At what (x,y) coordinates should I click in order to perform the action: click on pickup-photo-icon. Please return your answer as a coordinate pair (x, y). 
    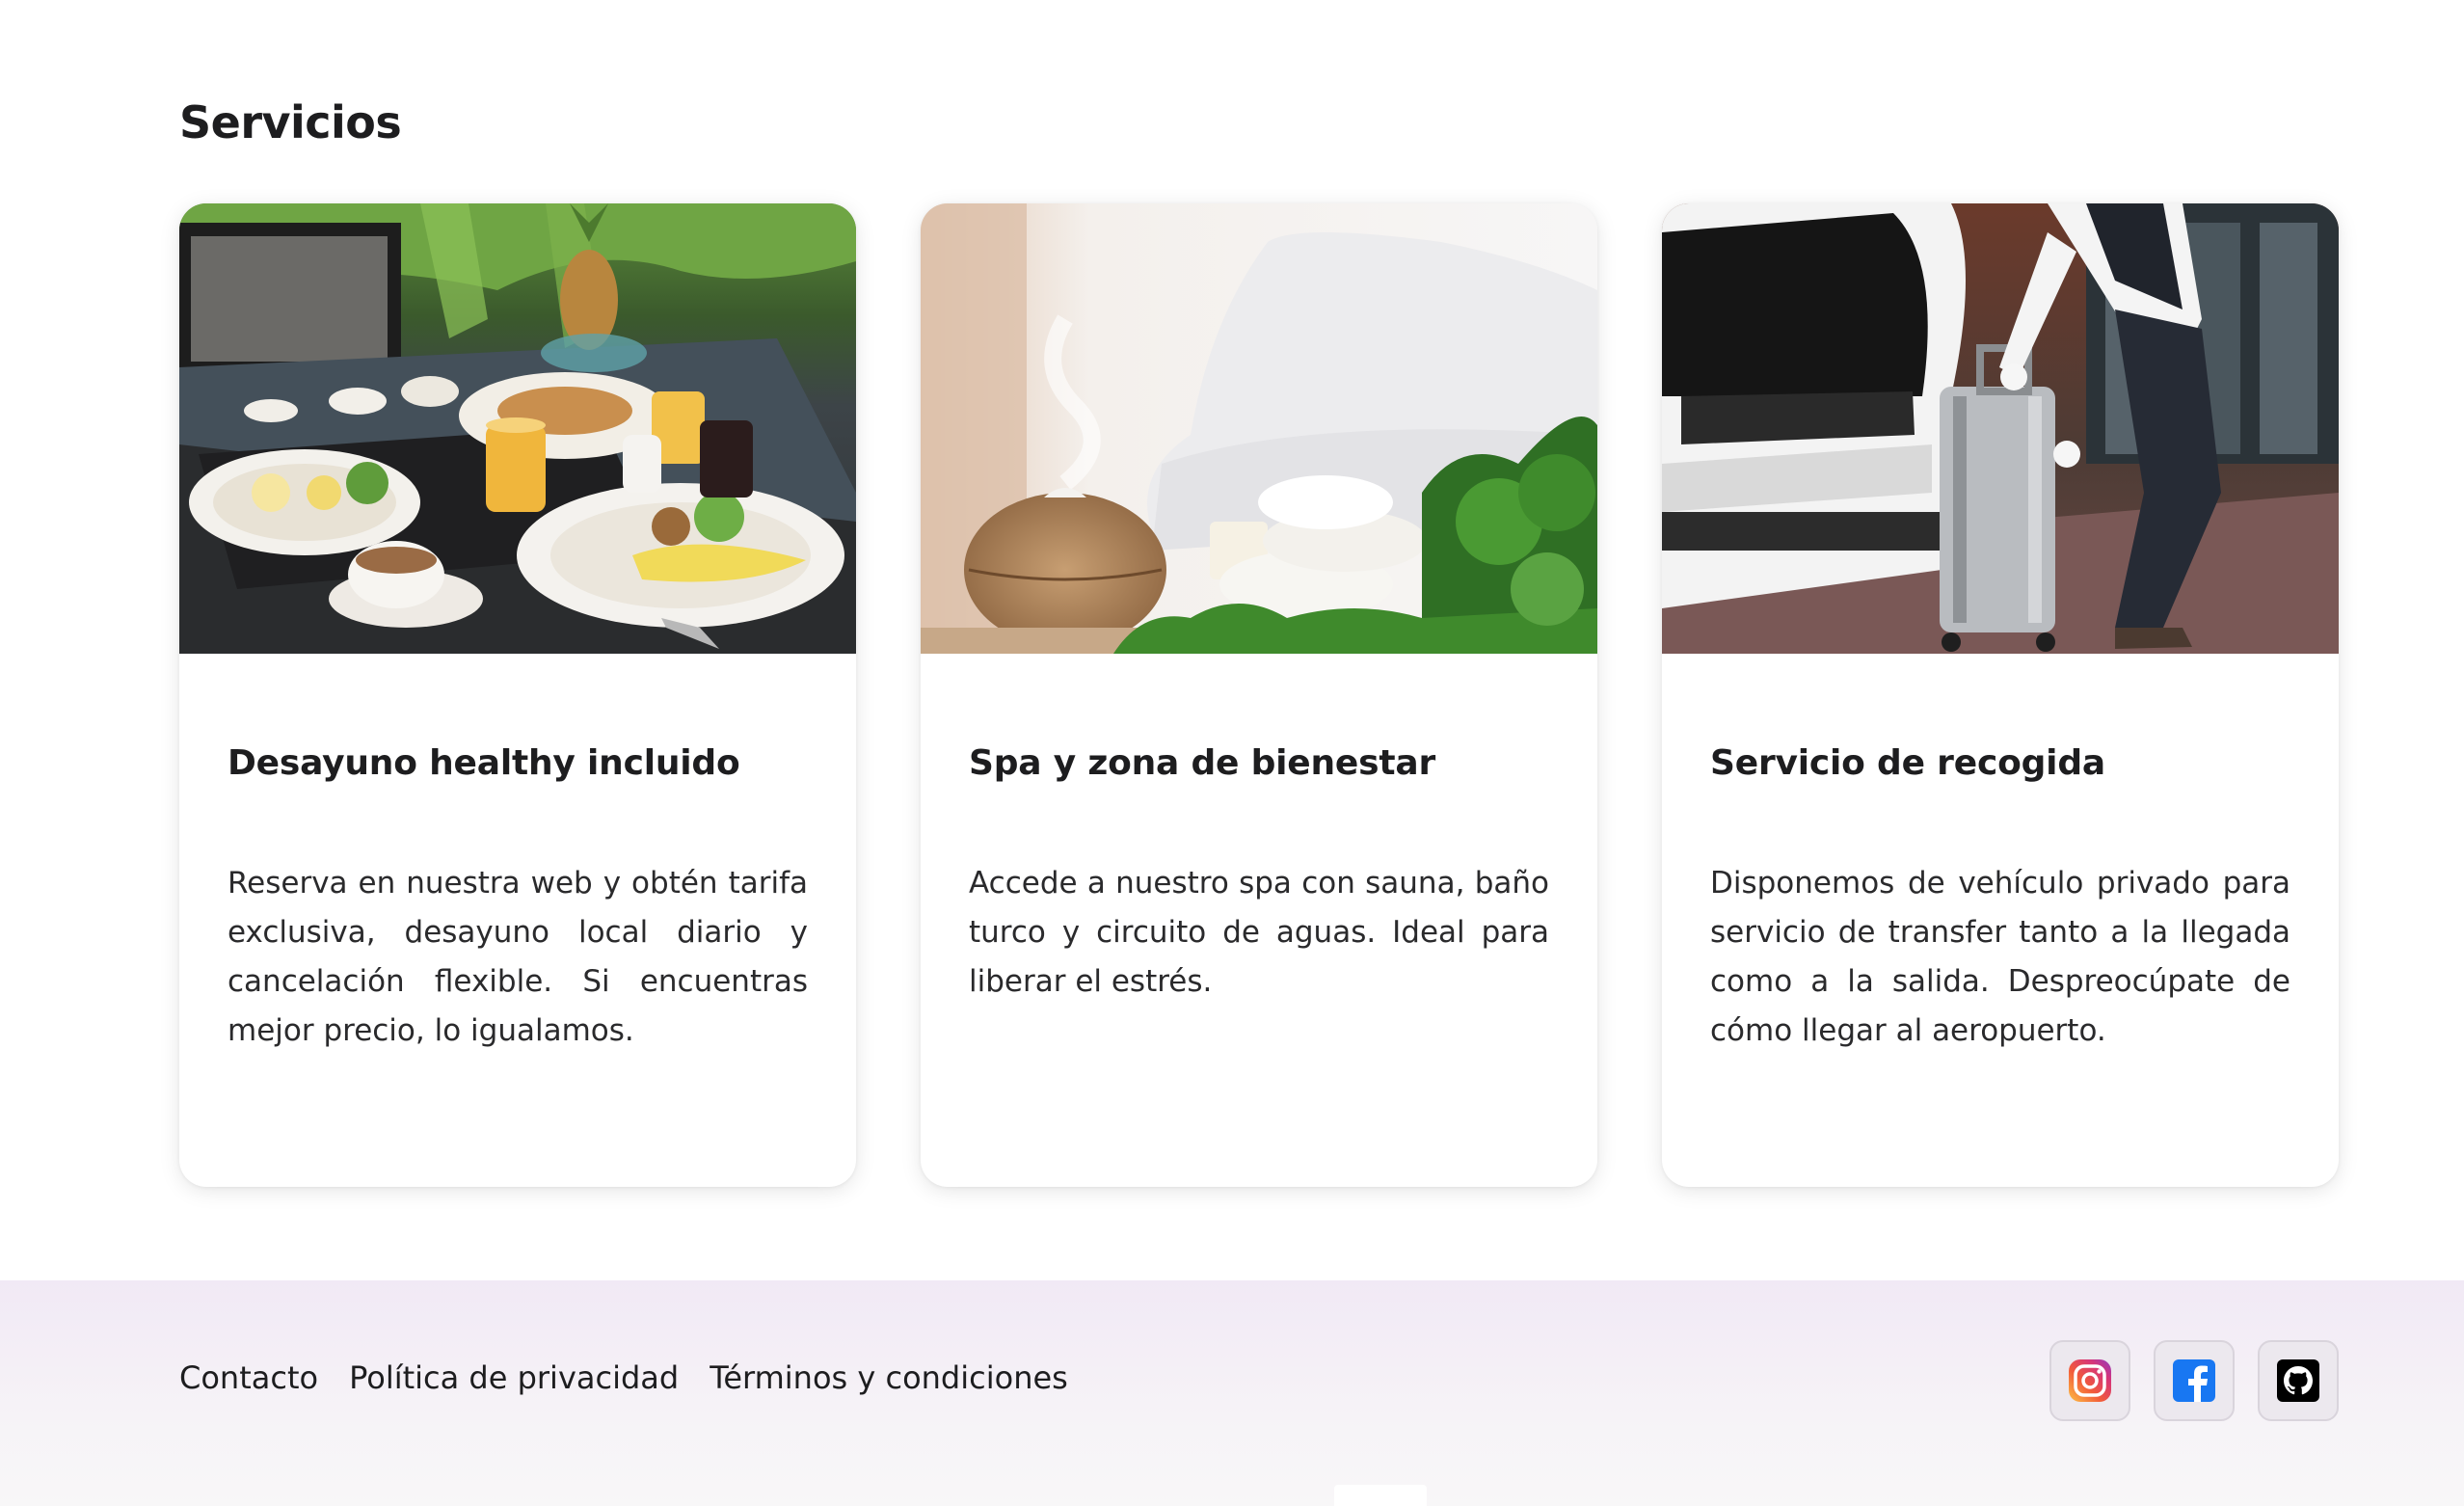
    Looking at the image, I should click on (2001, 428).